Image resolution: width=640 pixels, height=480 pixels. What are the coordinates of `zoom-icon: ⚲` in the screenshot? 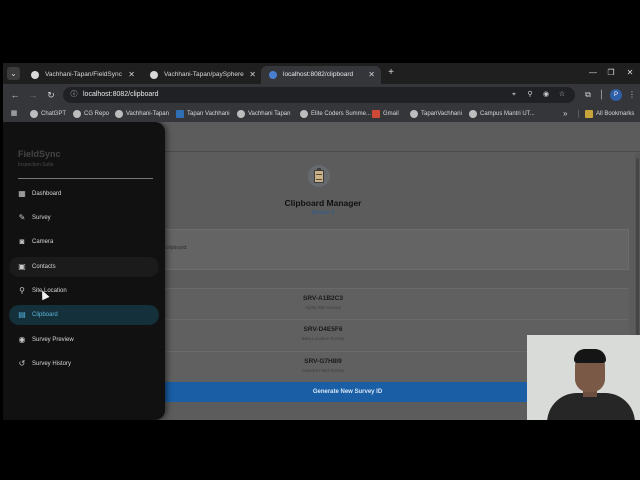 It's located at (530, 95).